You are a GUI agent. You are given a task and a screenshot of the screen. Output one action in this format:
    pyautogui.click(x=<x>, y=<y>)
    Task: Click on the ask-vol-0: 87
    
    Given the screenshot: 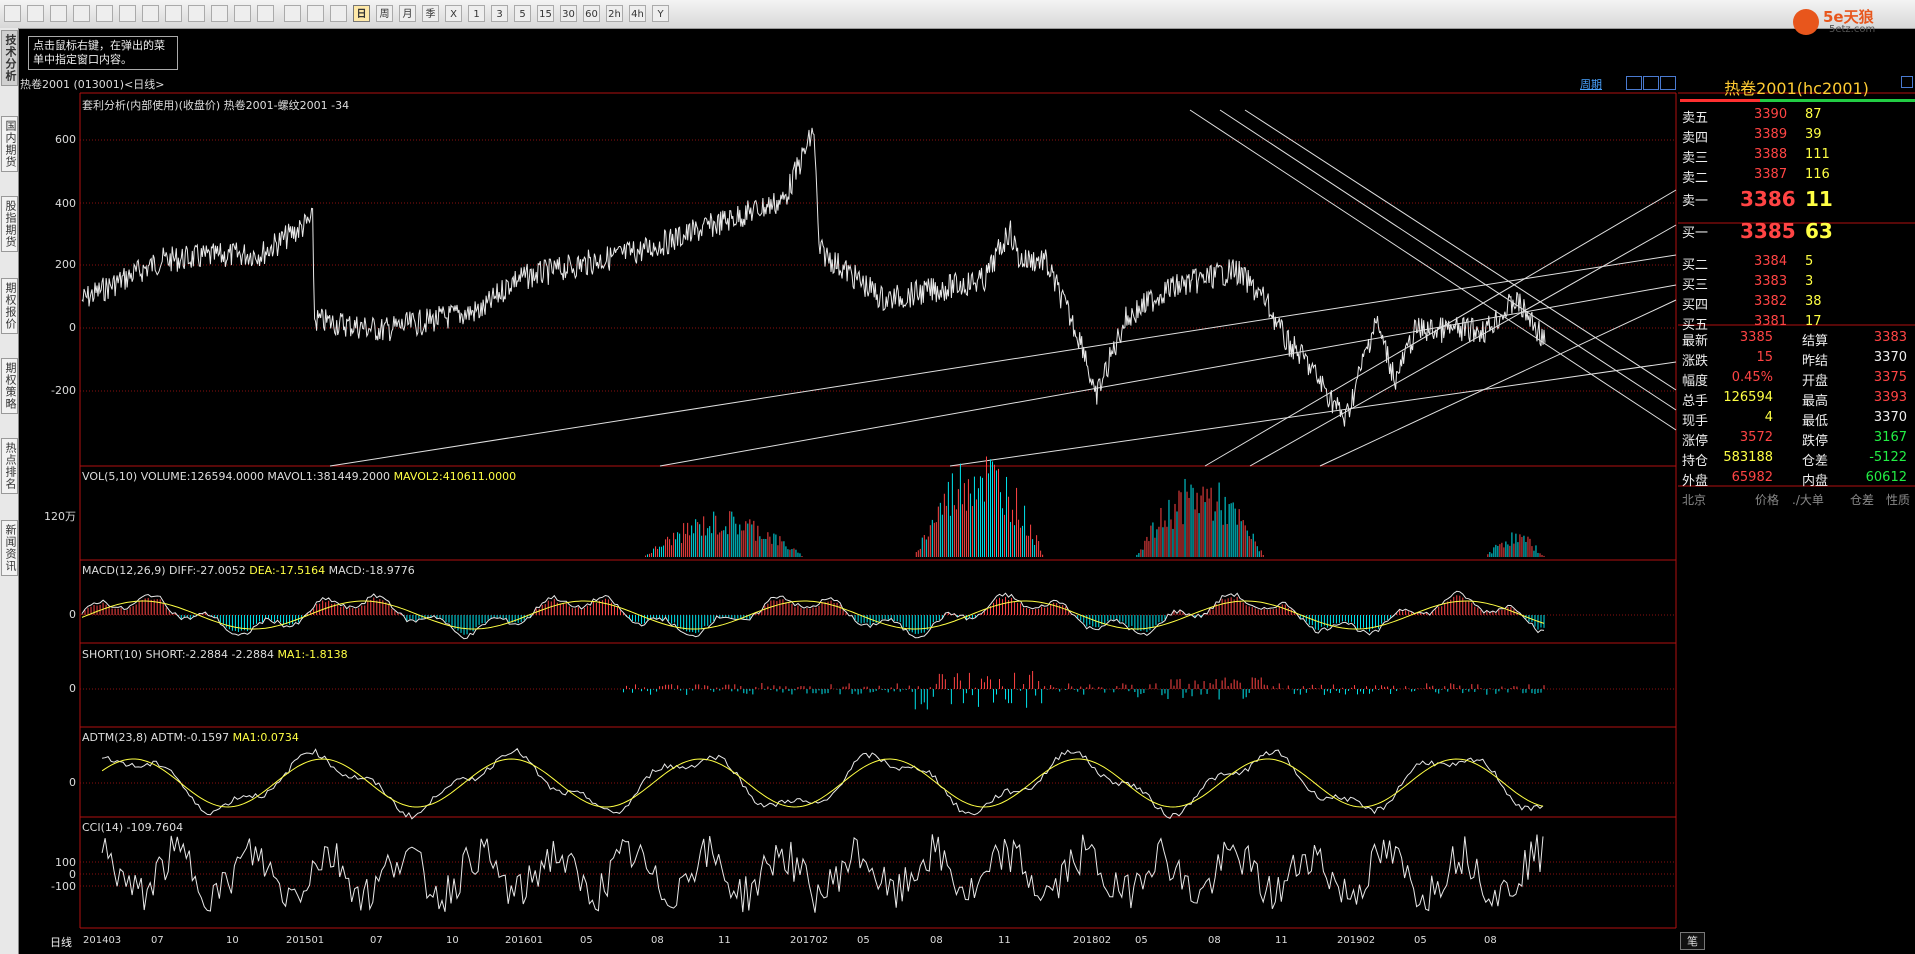 What is the action you would take?
    pyautogui.click(x=1813, y=114)
    